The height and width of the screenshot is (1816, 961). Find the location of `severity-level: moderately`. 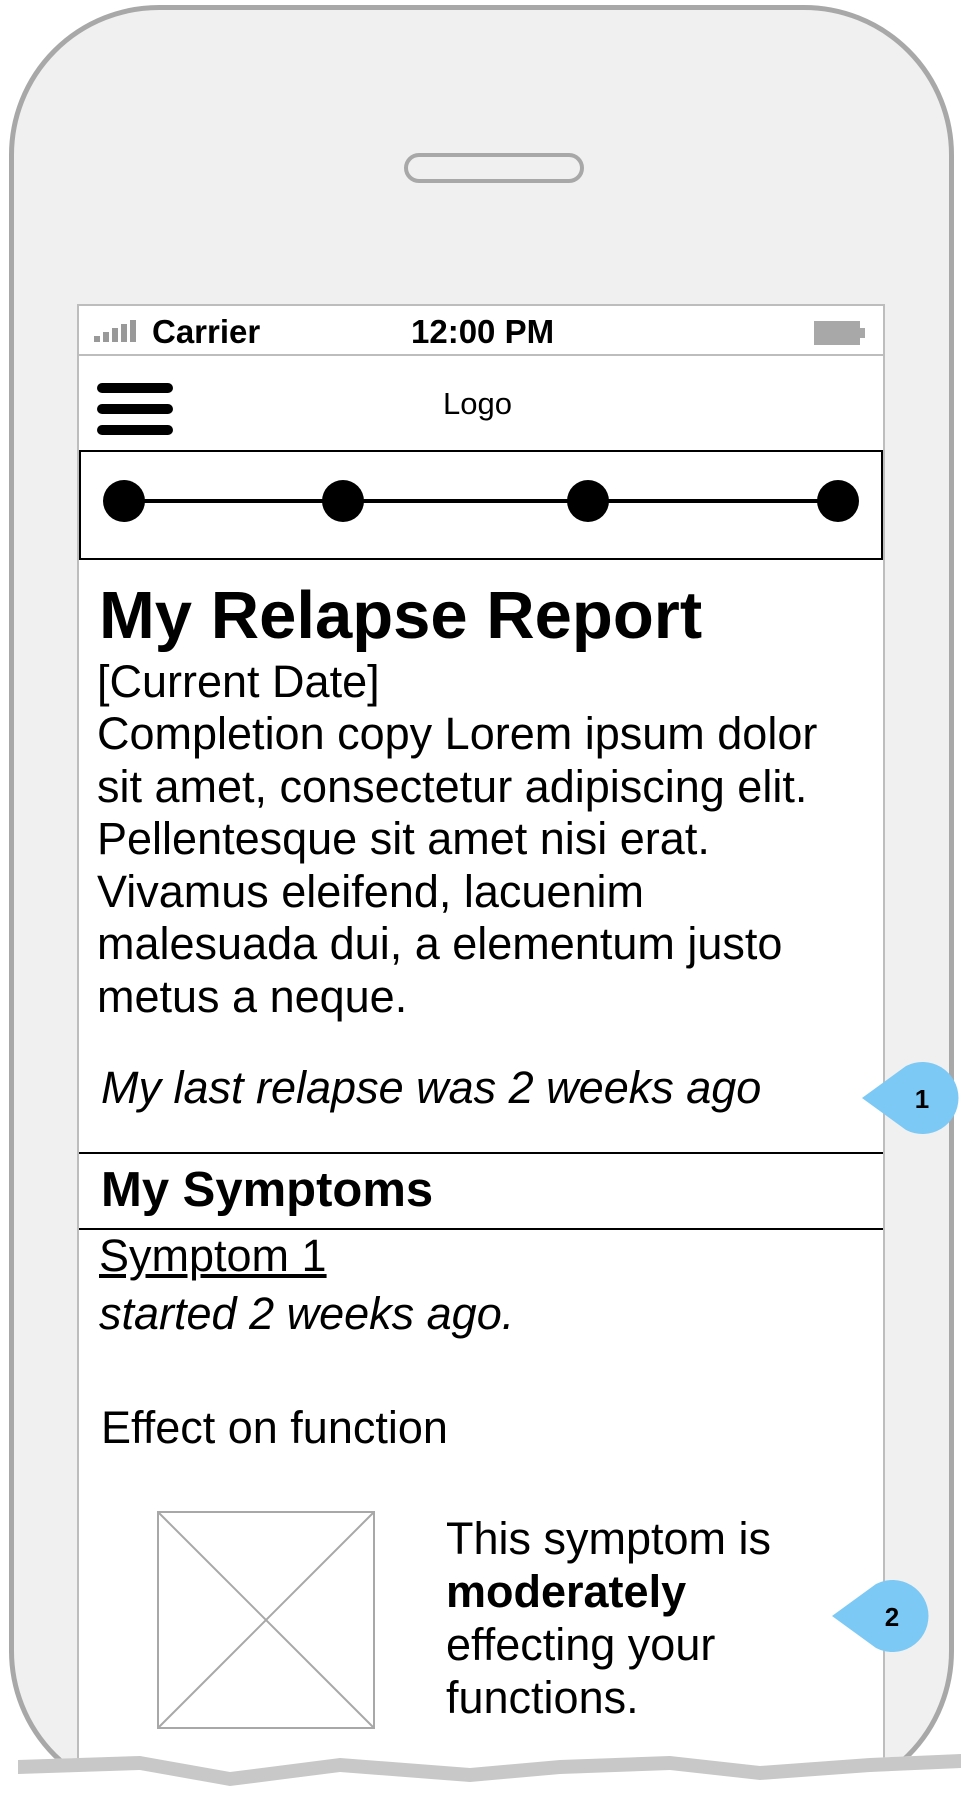

severity-level: moderately is located at coordinates (566, 1591).